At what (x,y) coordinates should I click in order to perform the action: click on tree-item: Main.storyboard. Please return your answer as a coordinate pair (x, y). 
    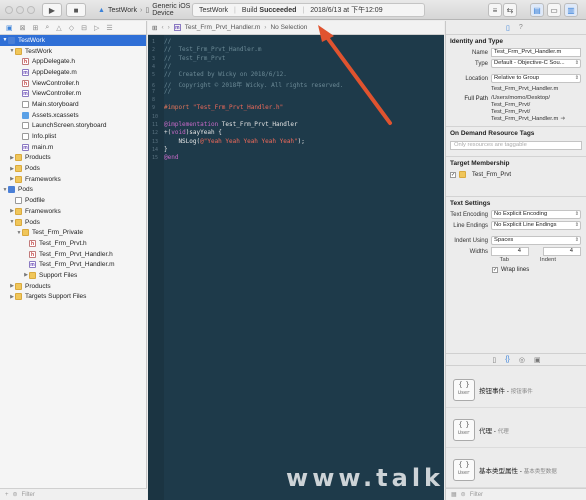
    Looking at the image, I should click on (73, 104).